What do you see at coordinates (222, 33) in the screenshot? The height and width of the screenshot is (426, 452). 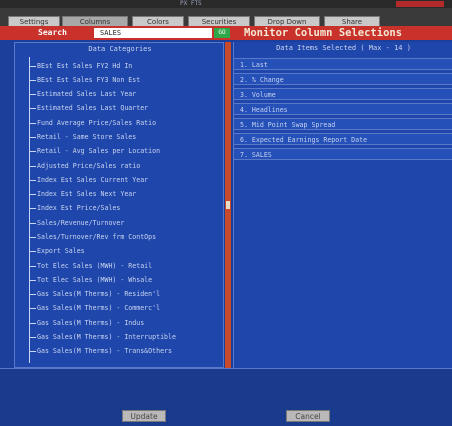 I see `go-button: GO` at bounding box center [222, 33].